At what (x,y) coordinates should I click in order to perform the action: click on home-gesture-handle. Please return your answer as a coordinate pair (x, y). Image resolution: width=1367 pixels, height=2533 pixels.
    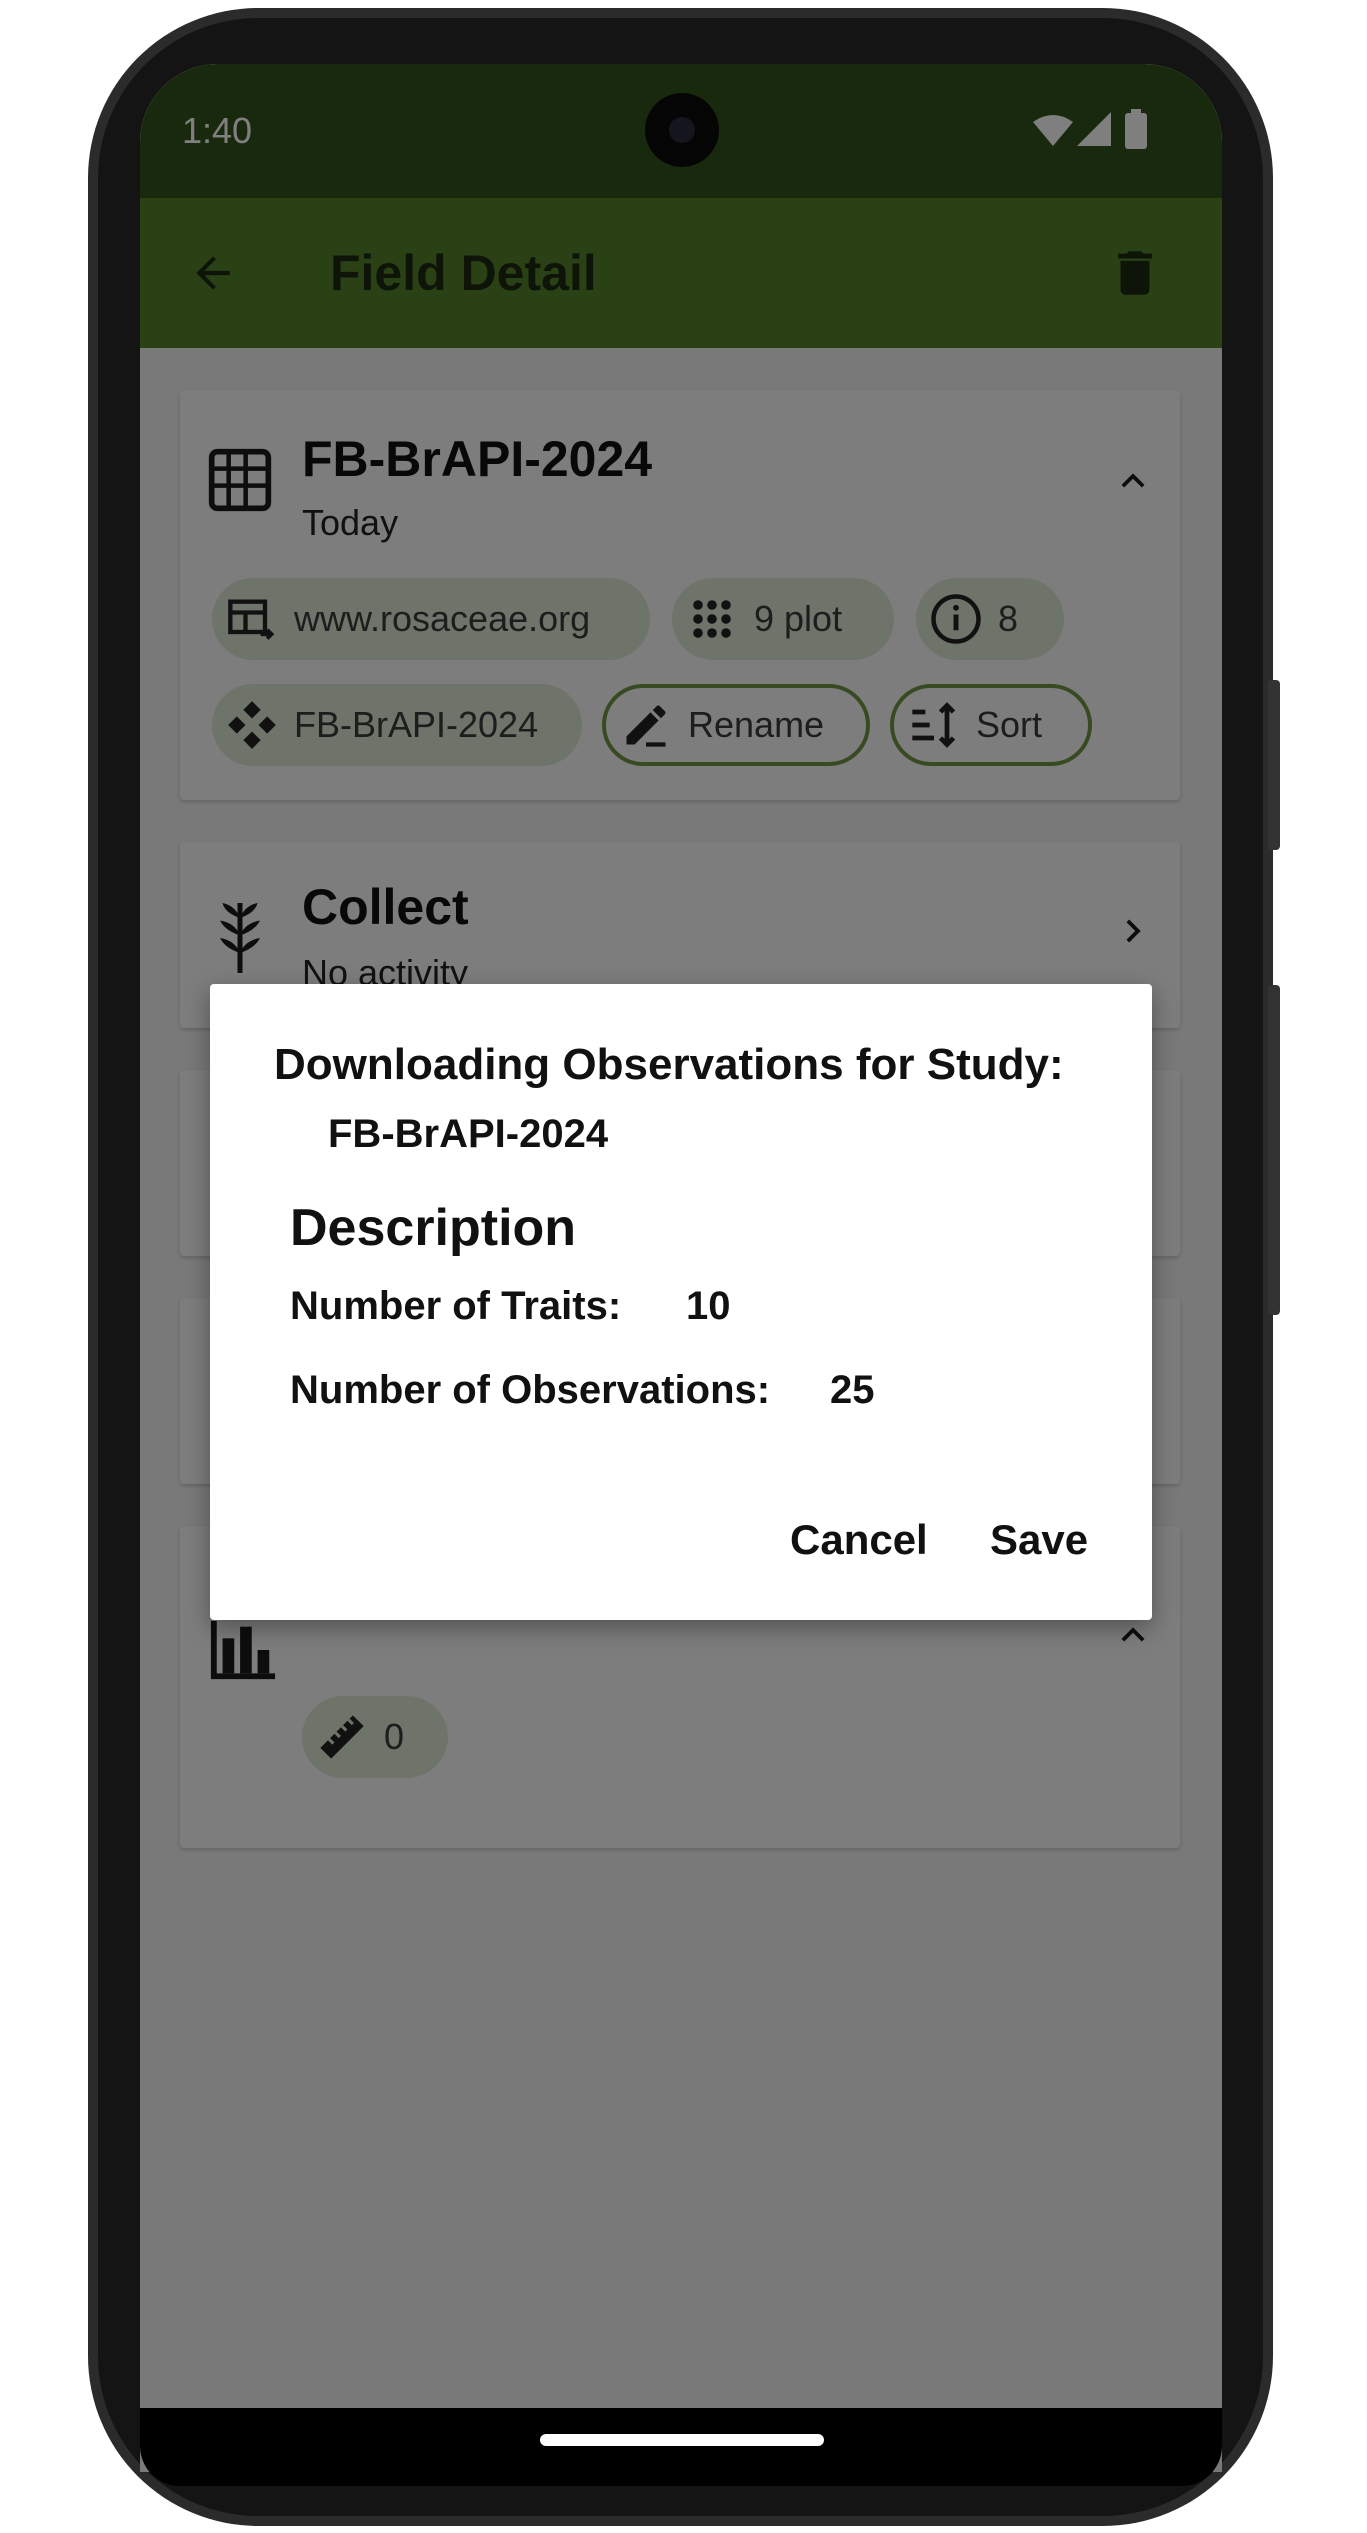
    Looking at the image, I should click on (682, 2440).